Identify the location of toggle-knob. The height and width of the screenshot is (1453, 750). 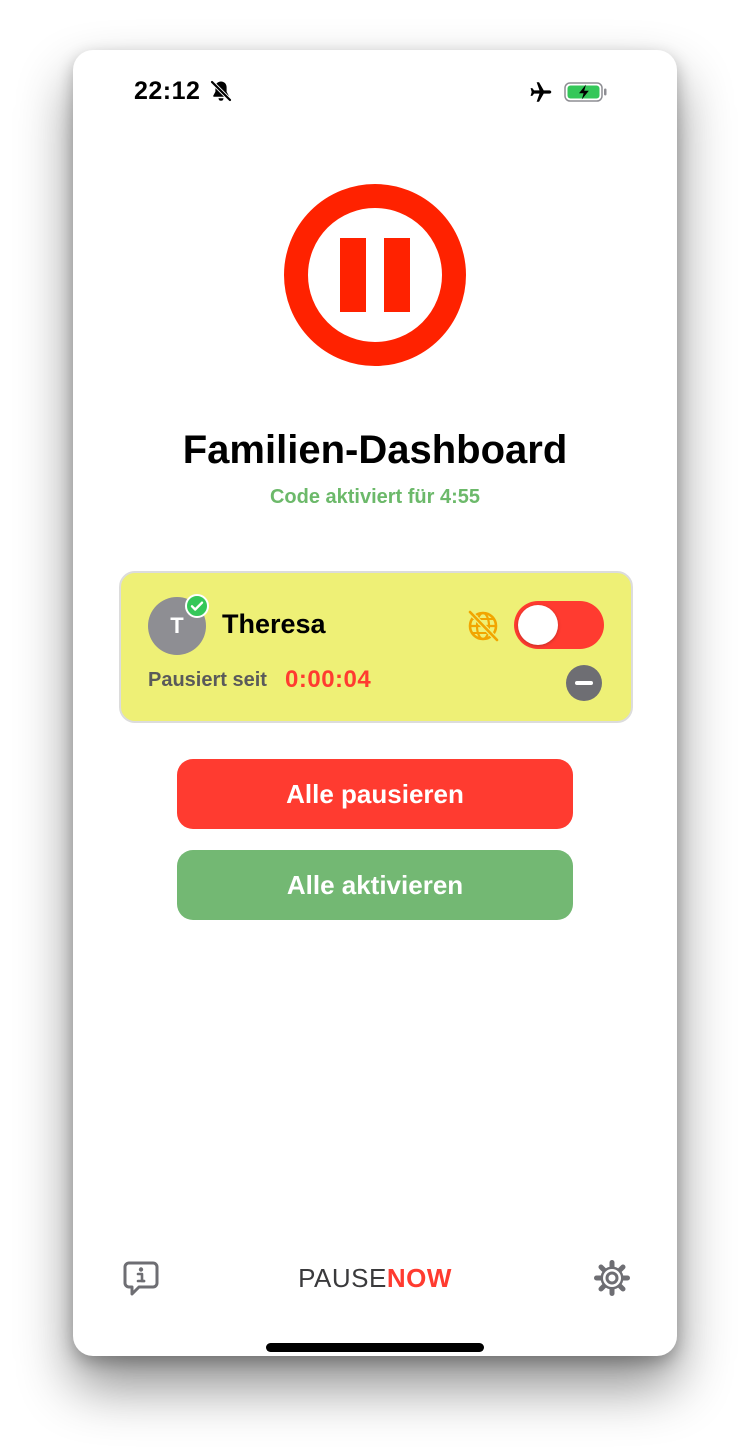
(538, 625).